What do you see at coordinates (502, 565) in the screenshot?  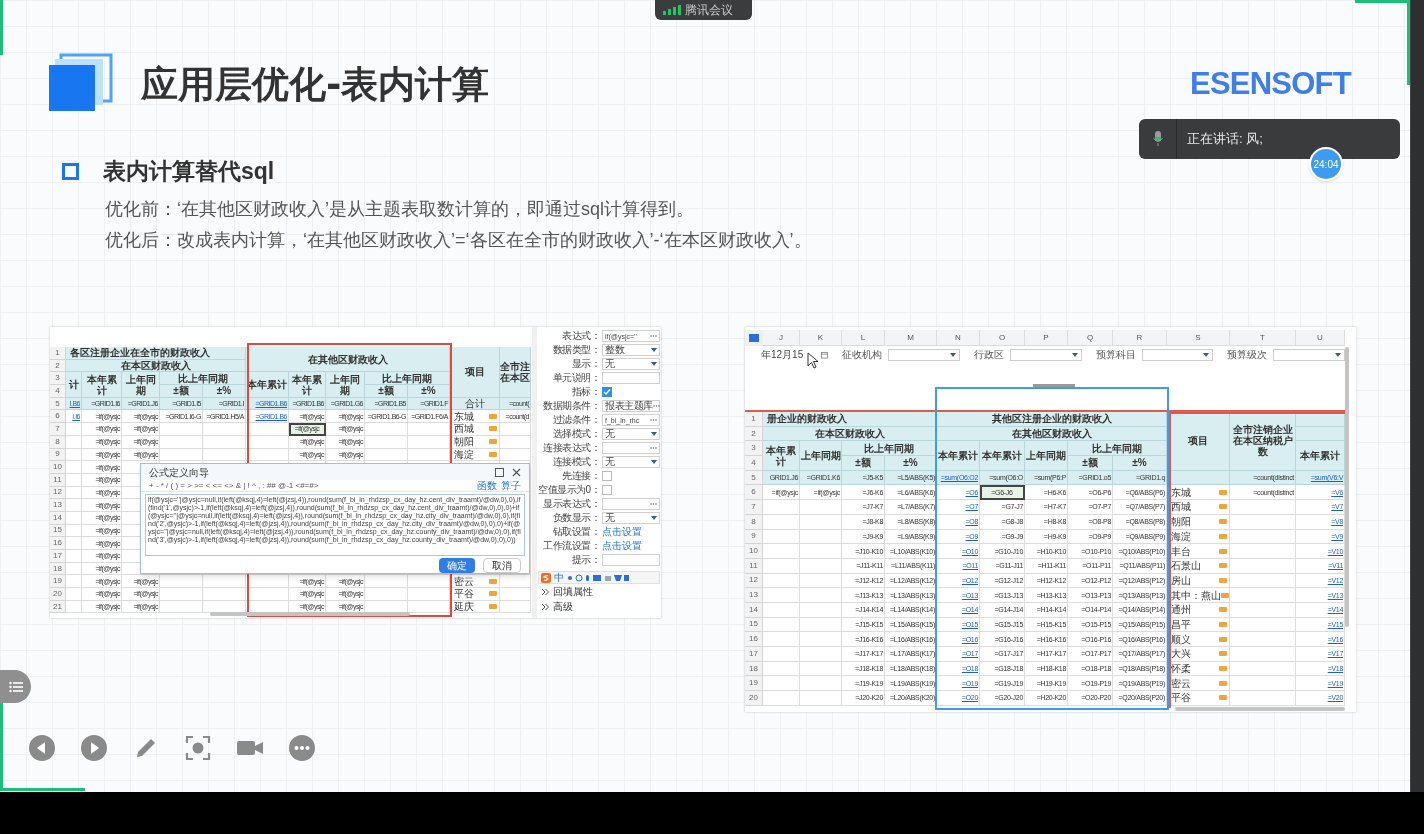 I see `dialog-button: 取消` at bounding box center [502, 565].